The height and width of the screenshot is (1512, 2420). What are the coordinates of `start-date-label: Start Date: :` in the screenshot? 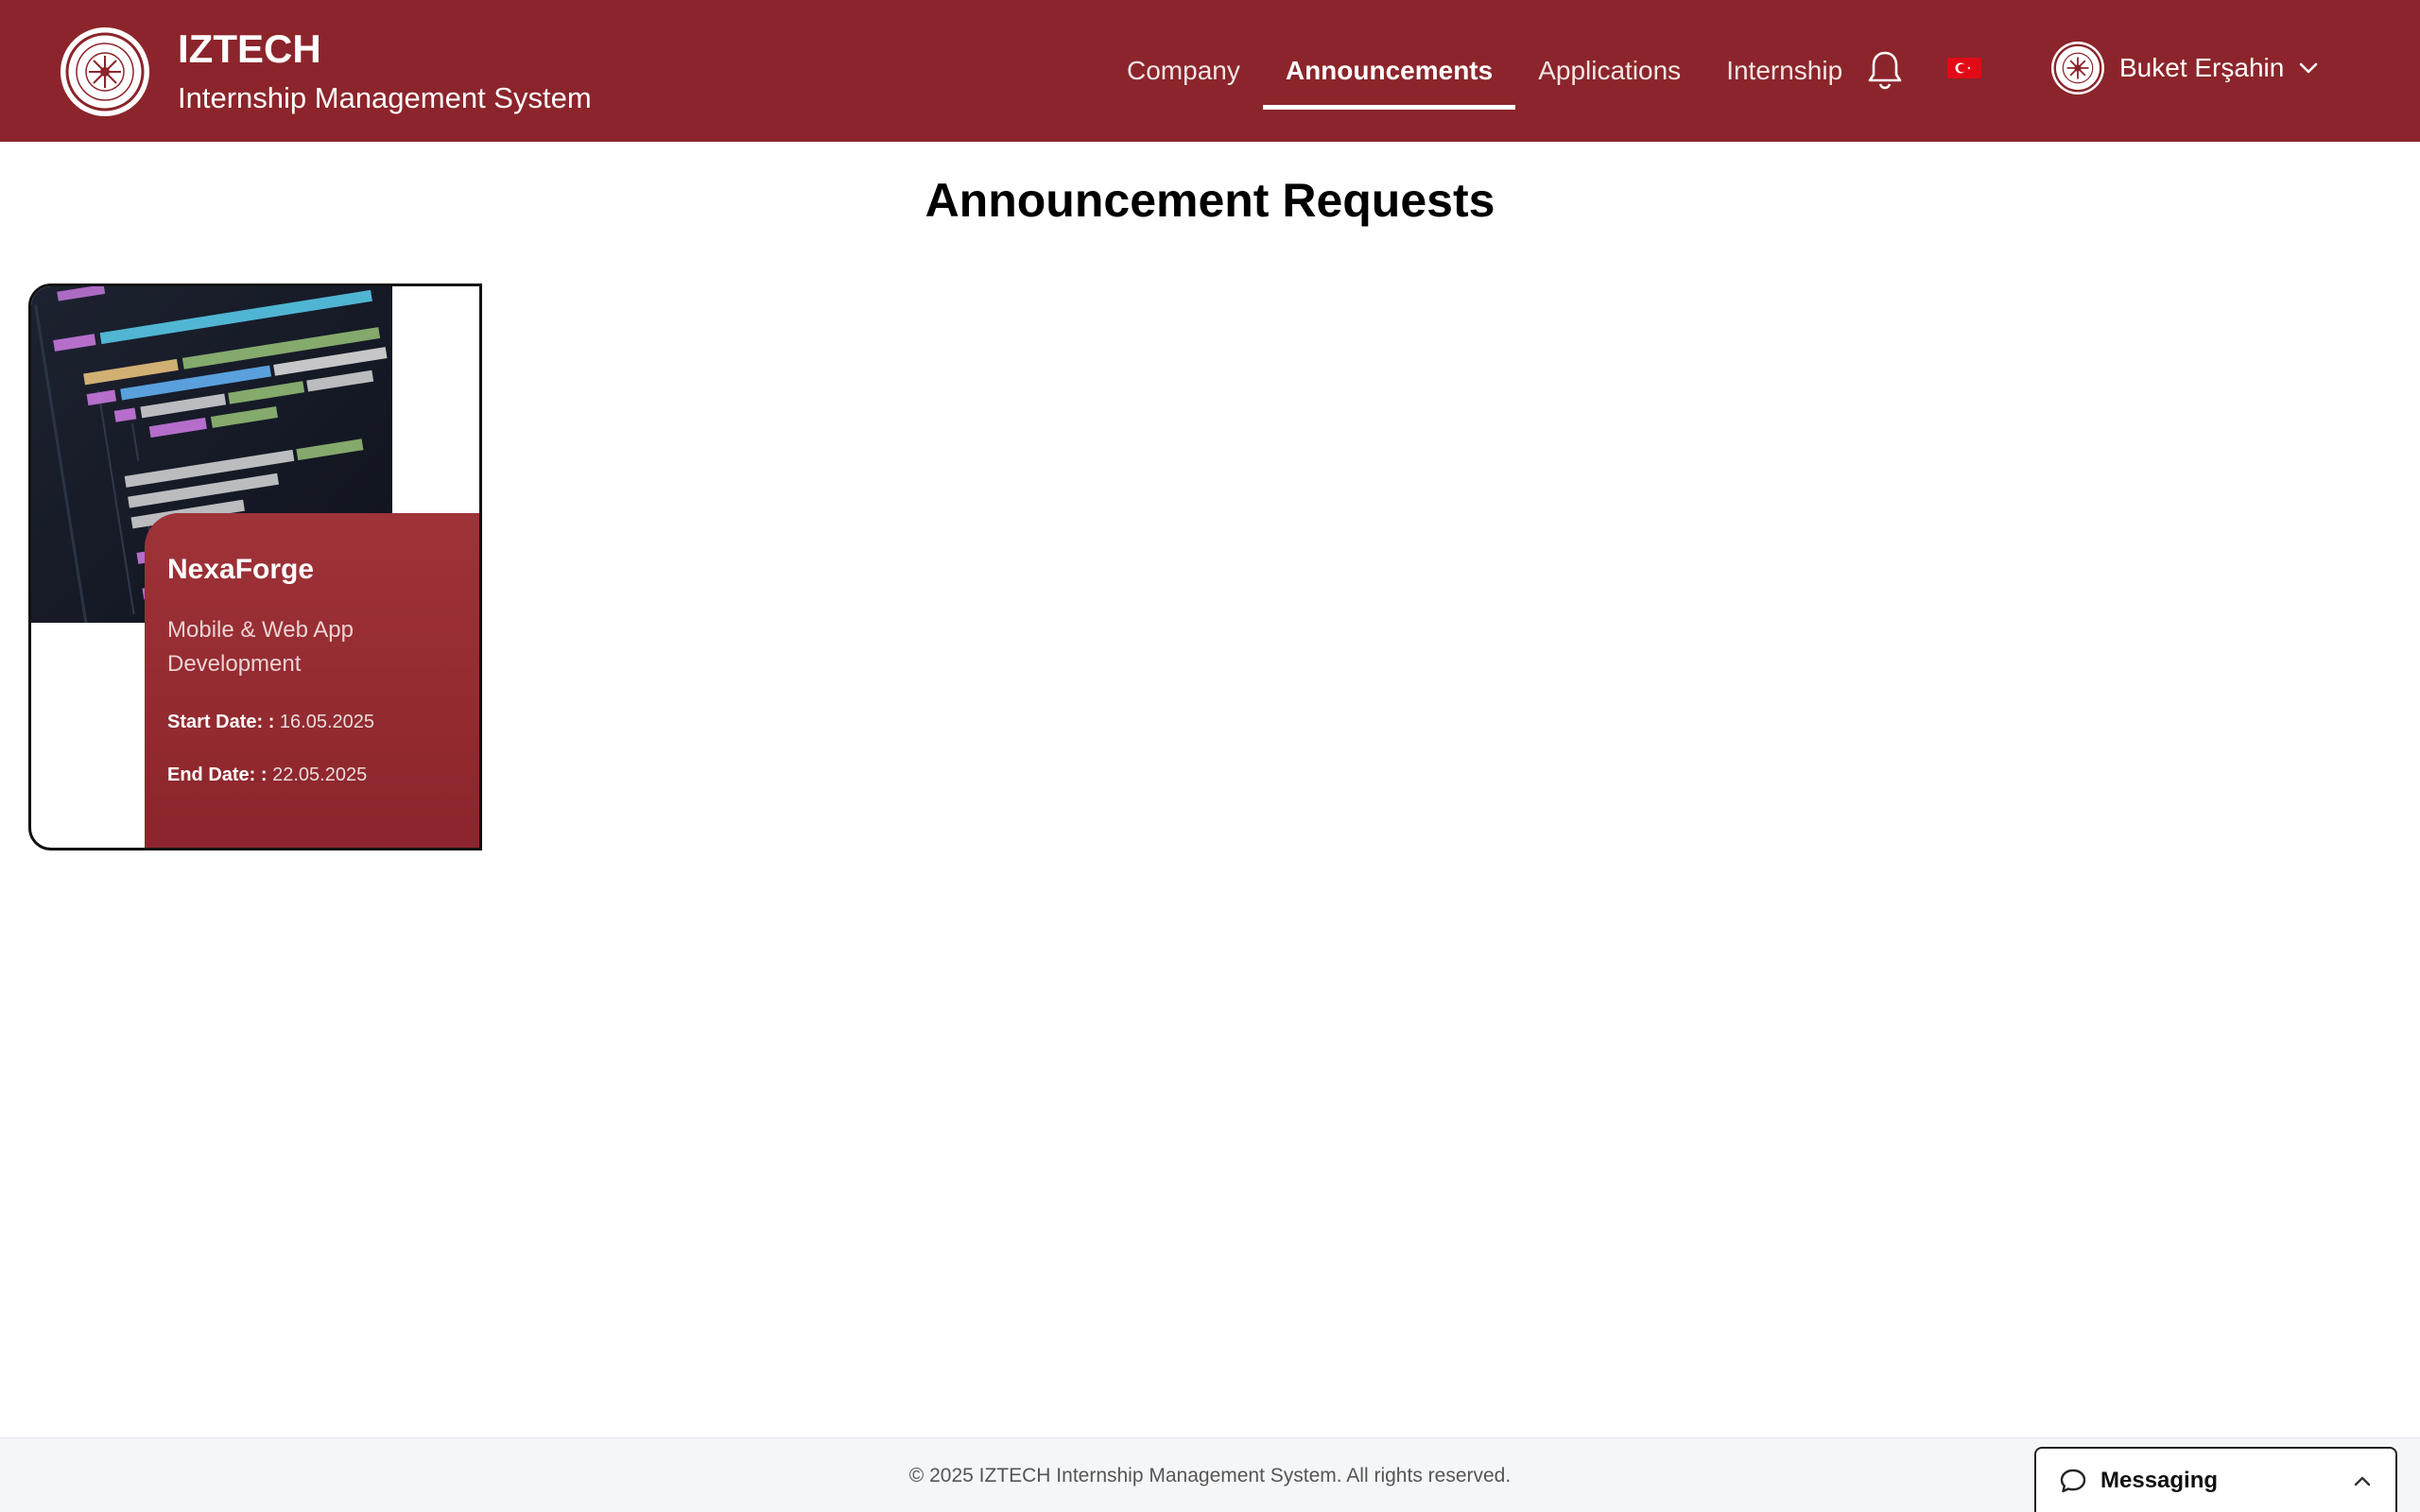 It's located at (221, 722).